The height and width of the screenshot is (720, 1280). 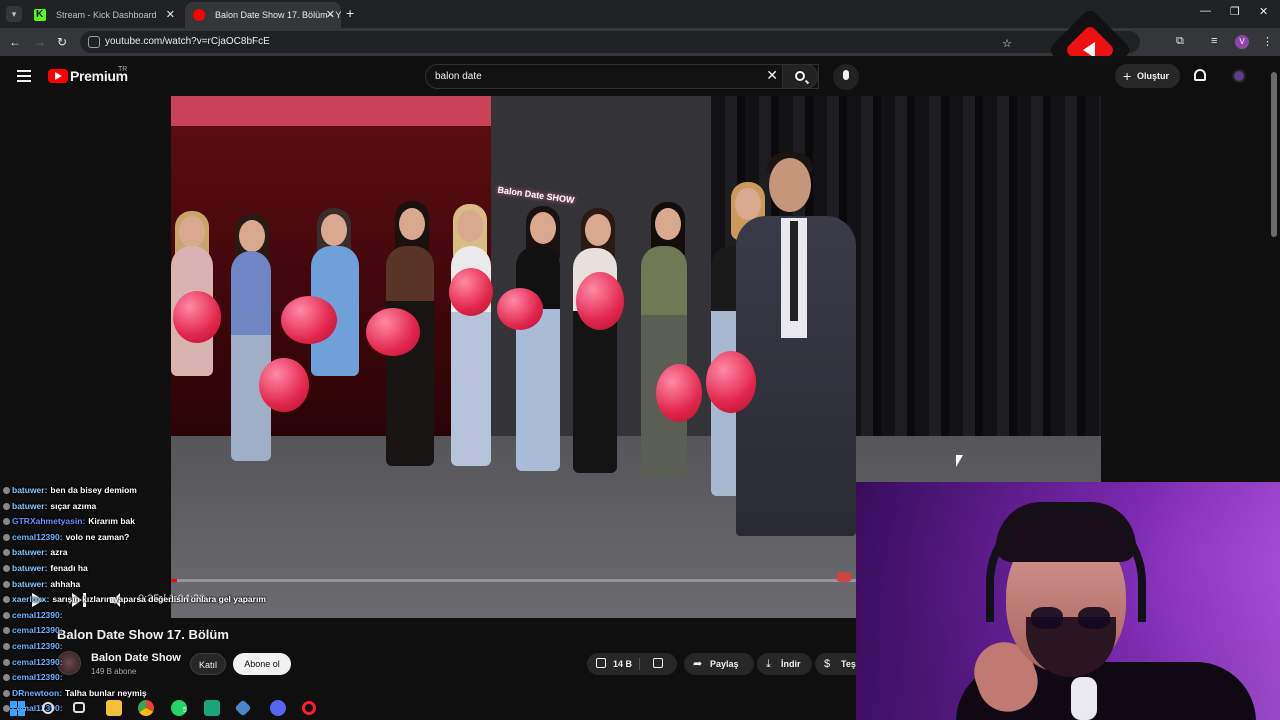 What do you see at coordinates (62, 42) in the screenshot?
I see `reload-icon: ↻` at bounding box center [62, 42].